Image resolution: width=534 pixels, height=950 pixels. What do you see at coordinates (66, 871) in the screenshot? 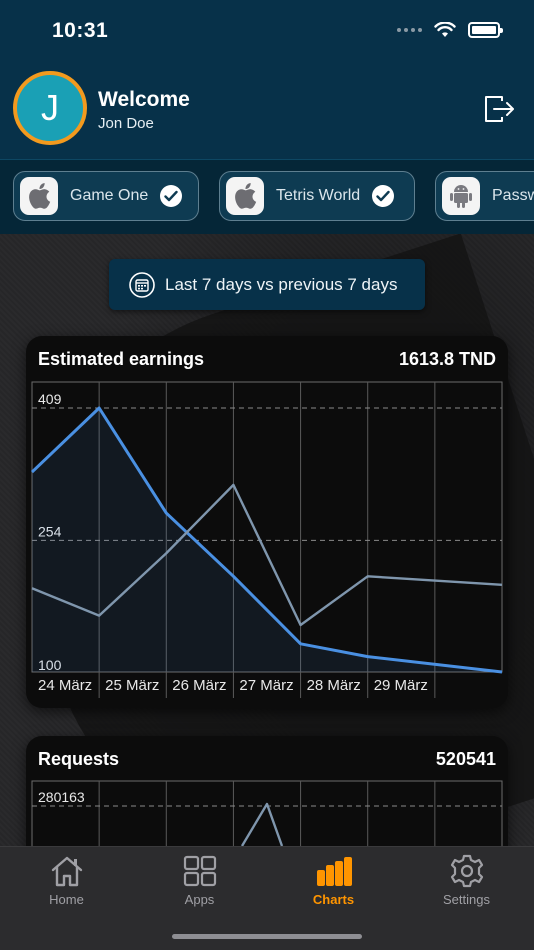
I see `house-icon` at bounding box center [66, 871].